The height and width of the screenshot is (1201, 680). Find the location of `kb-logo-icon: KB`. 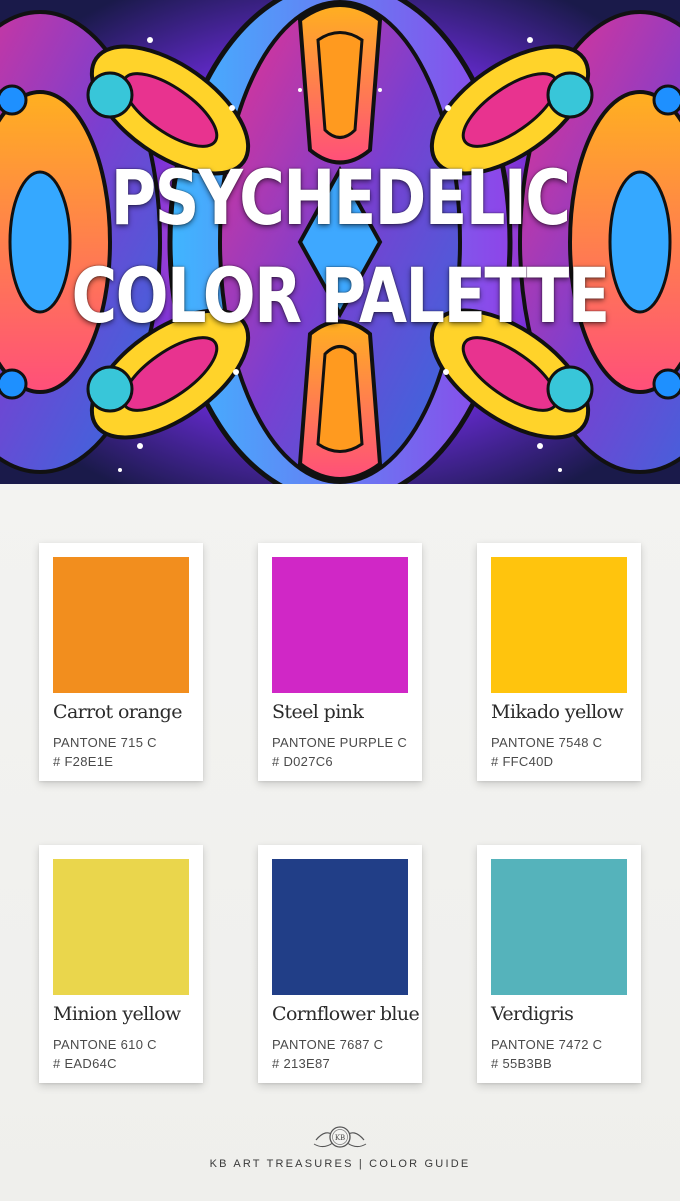

kb-logo-icon: KB is located at coordinates (340, 1137).